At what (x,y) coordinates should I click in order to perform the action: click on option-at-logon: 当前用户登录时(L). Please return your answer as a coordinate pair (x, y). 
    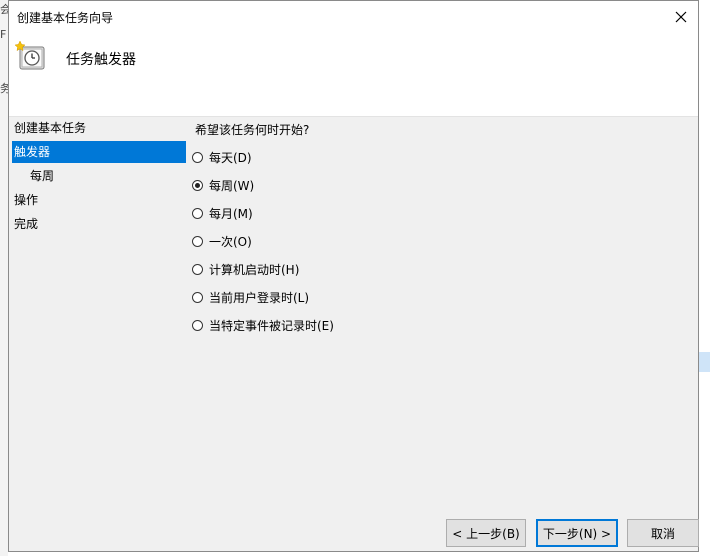
    Looking at the image, I should click on (250, 297).